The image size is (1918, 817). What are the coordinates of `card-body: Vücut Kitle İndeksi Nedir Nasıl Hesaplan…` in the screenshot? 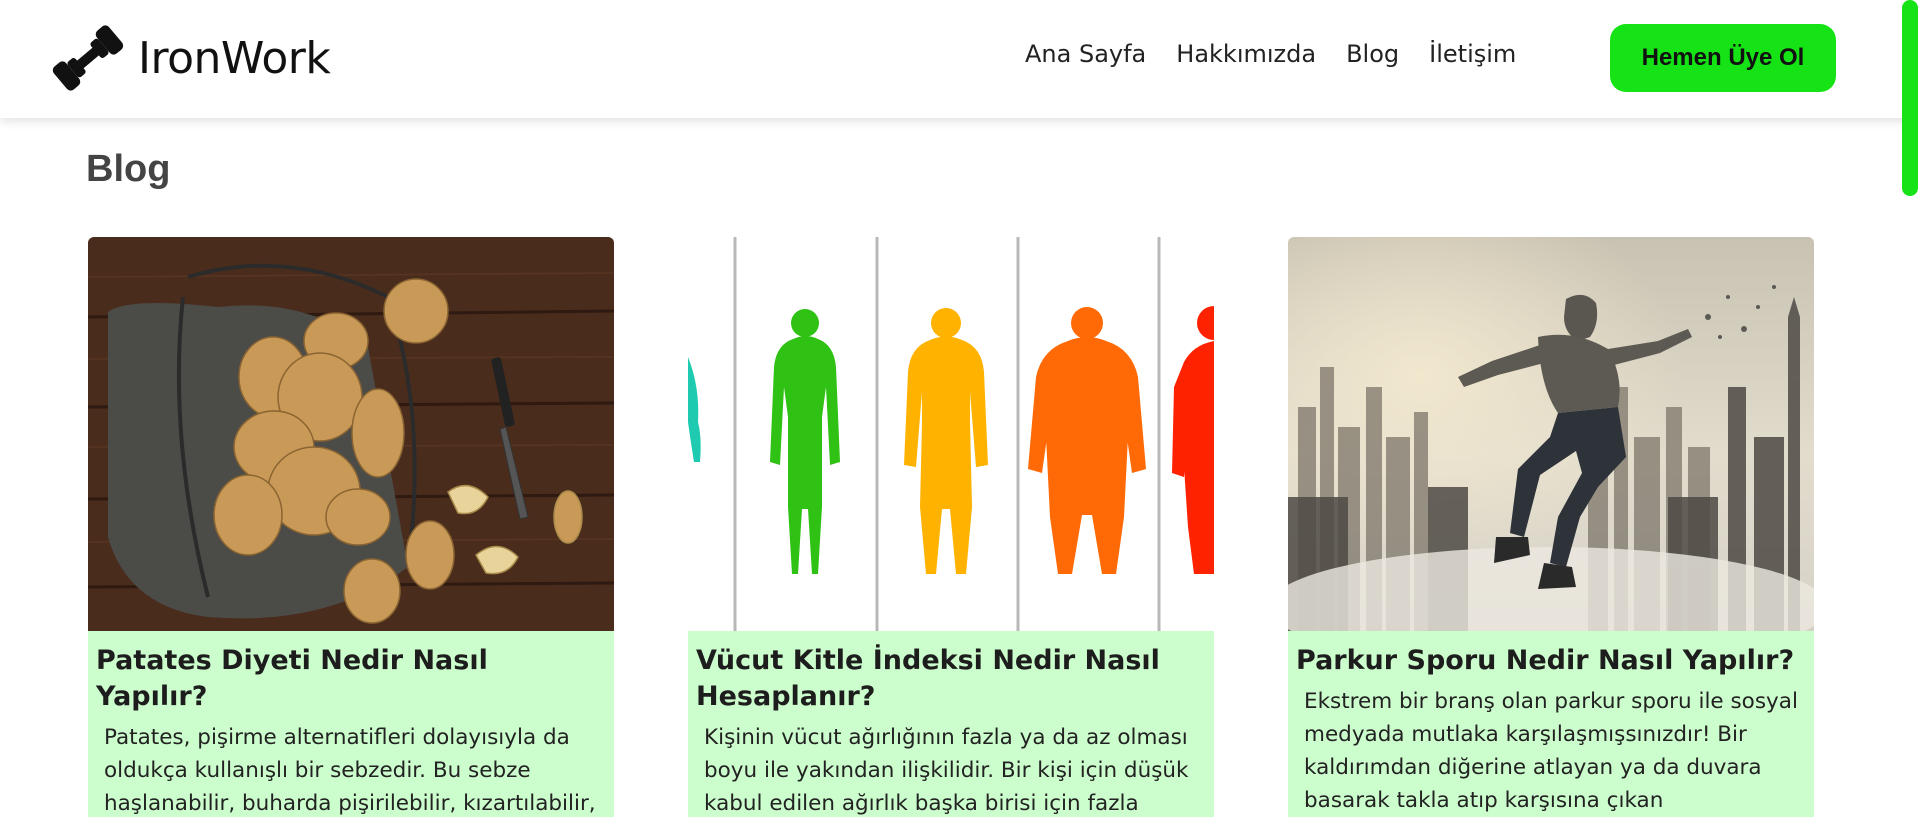 It's located at (951, 724).